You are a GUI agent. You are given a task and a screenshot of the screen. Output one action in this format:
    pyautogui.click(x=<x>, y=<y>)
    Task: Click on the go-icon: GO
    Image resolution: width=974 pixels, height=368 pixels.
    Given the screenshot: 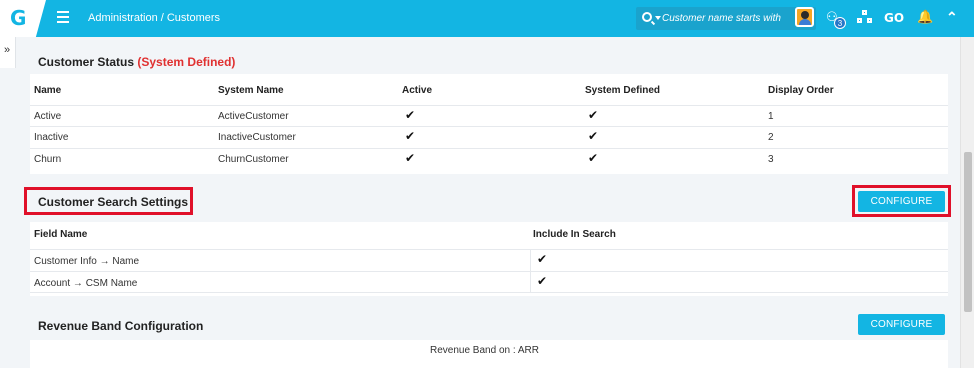 What is the action you would take?
    pyautogui.click(x=894, y=18)
    